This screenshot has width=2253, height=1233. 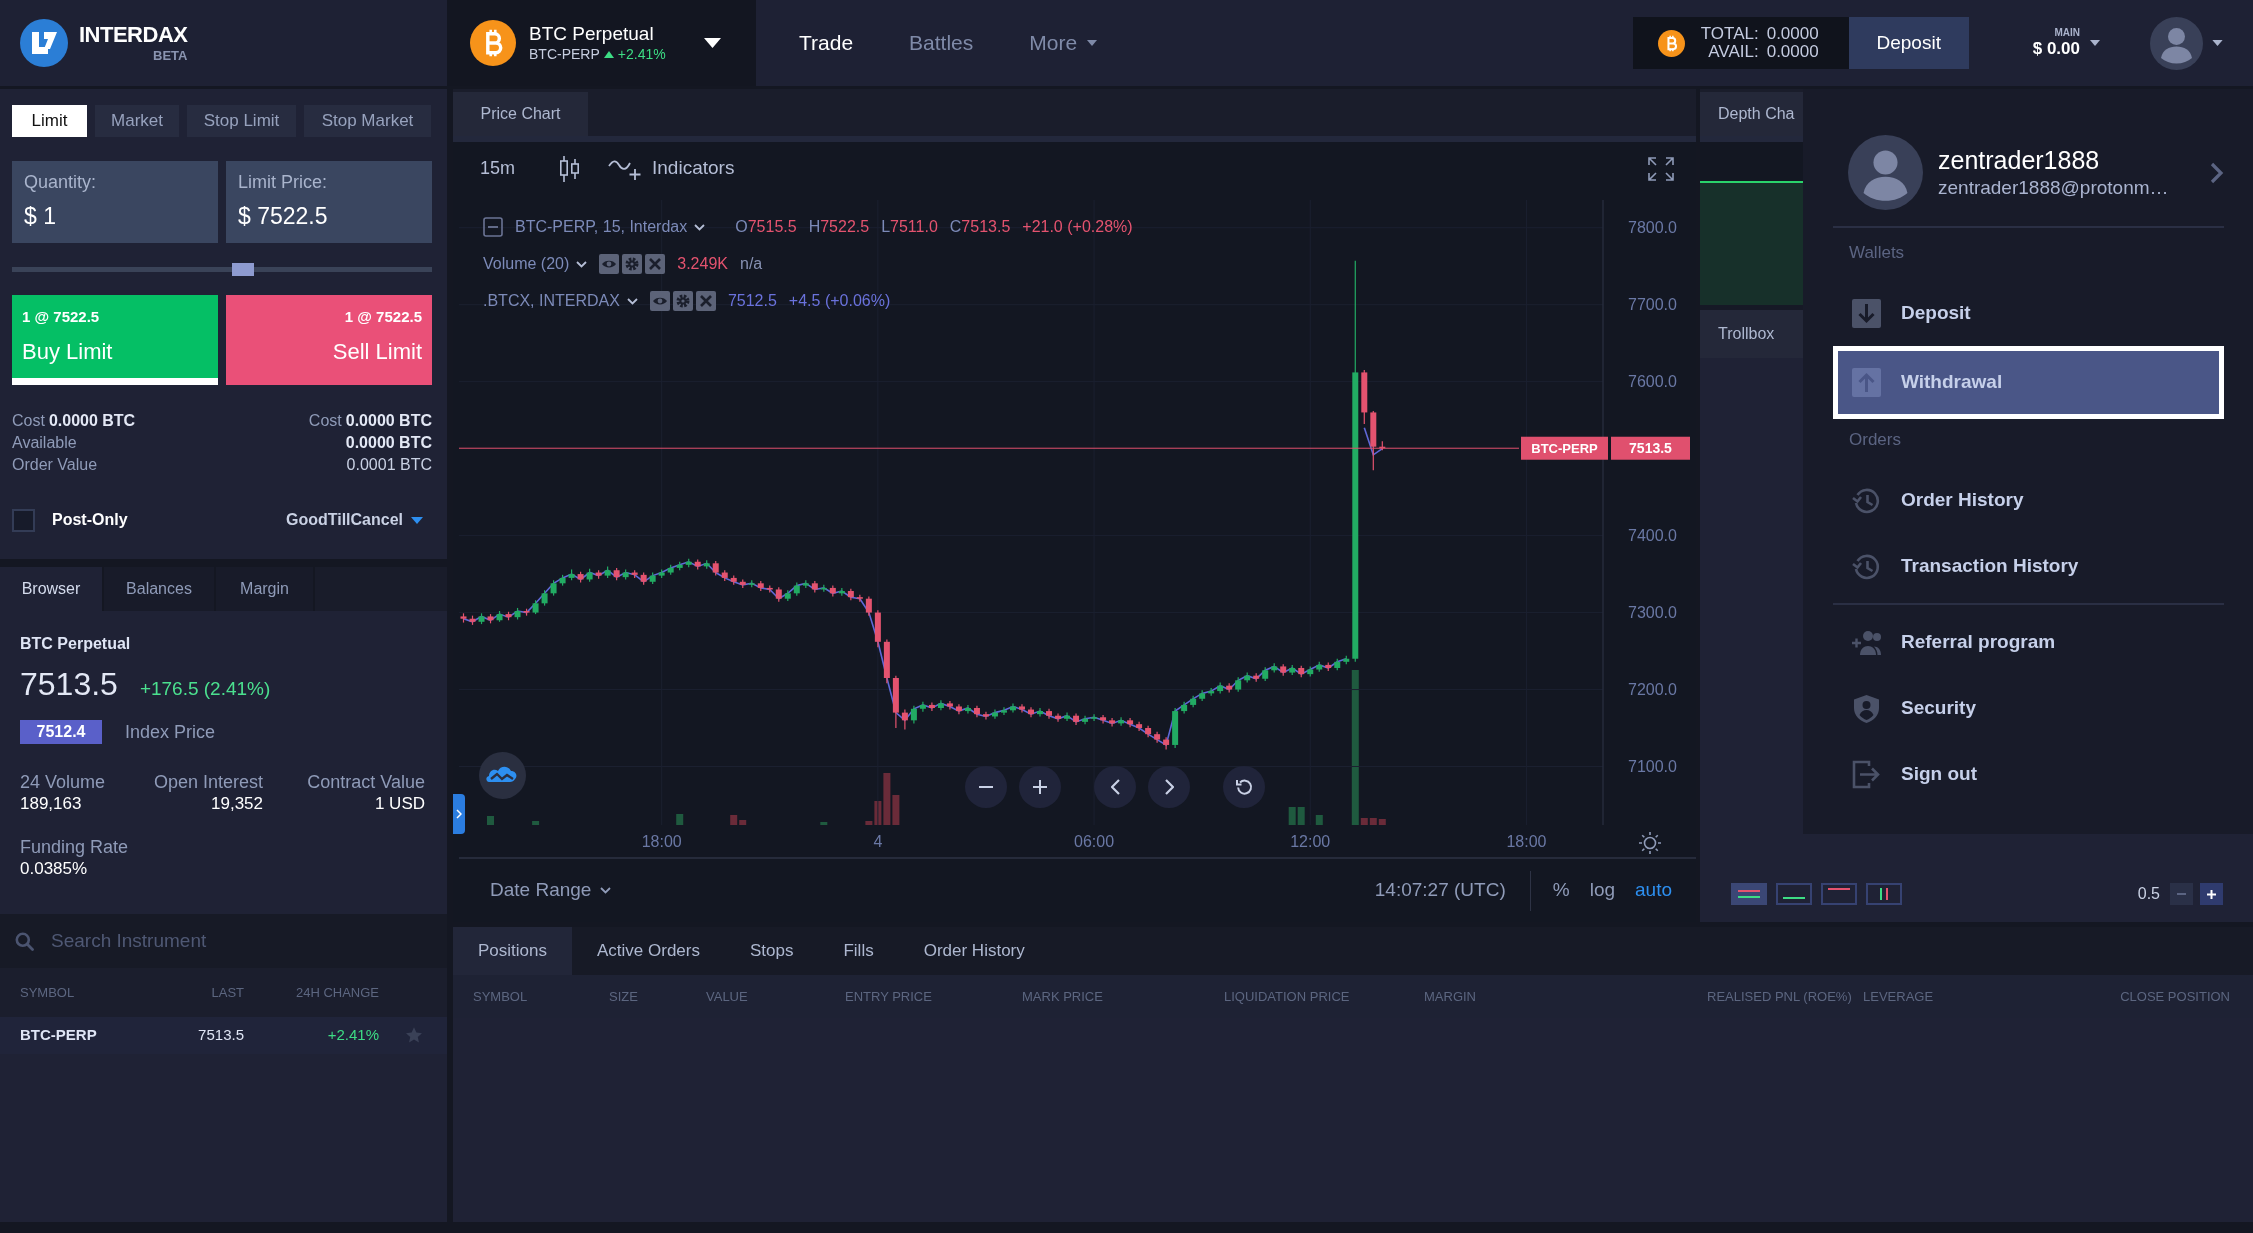 What do you see at coordinates (2028, 642) in the screenshot?
I see `menu-item: Referral program` at bounding box center [2028, 642].